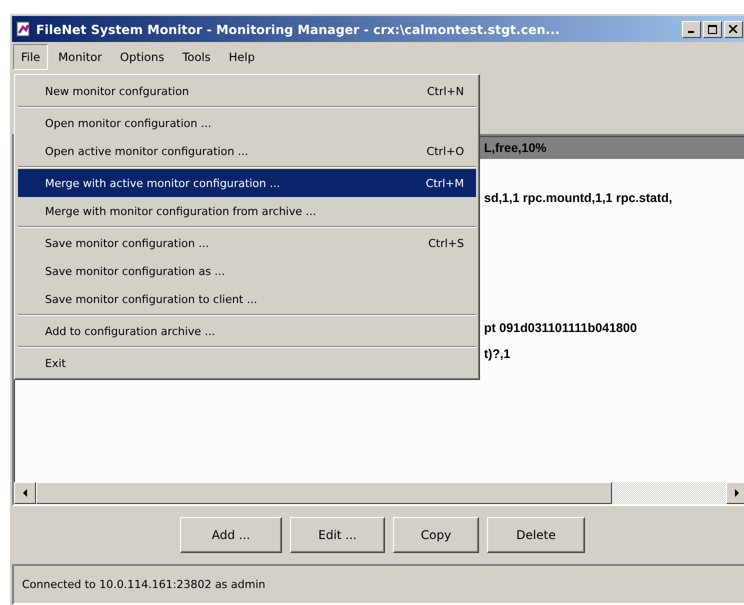 Image resolution: width=744 pixels, height=605 pixels. I want to click on status-text: Connected to 10.0.114.161:23802 as admin, so click(144, 584).